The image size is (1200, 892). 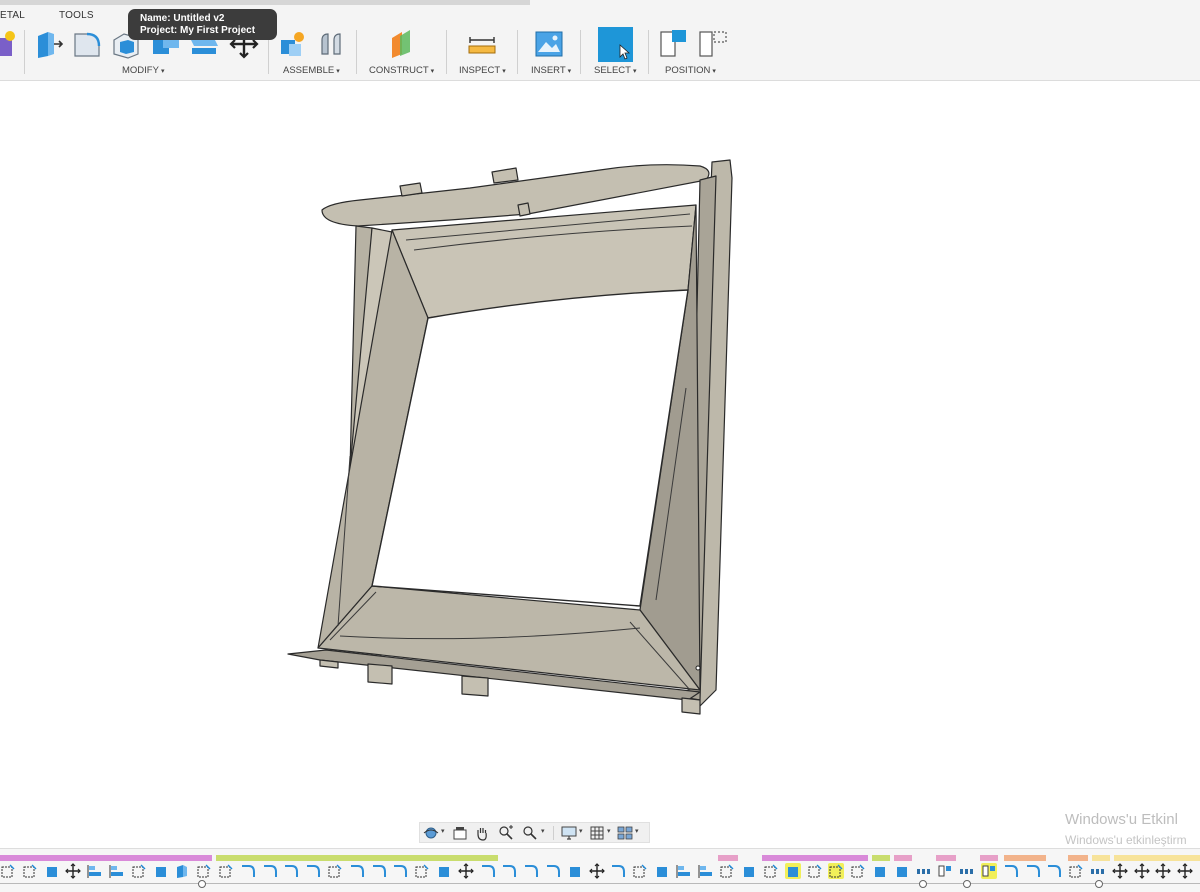 I want to click on pan-icon, so click(x=482, y=833).